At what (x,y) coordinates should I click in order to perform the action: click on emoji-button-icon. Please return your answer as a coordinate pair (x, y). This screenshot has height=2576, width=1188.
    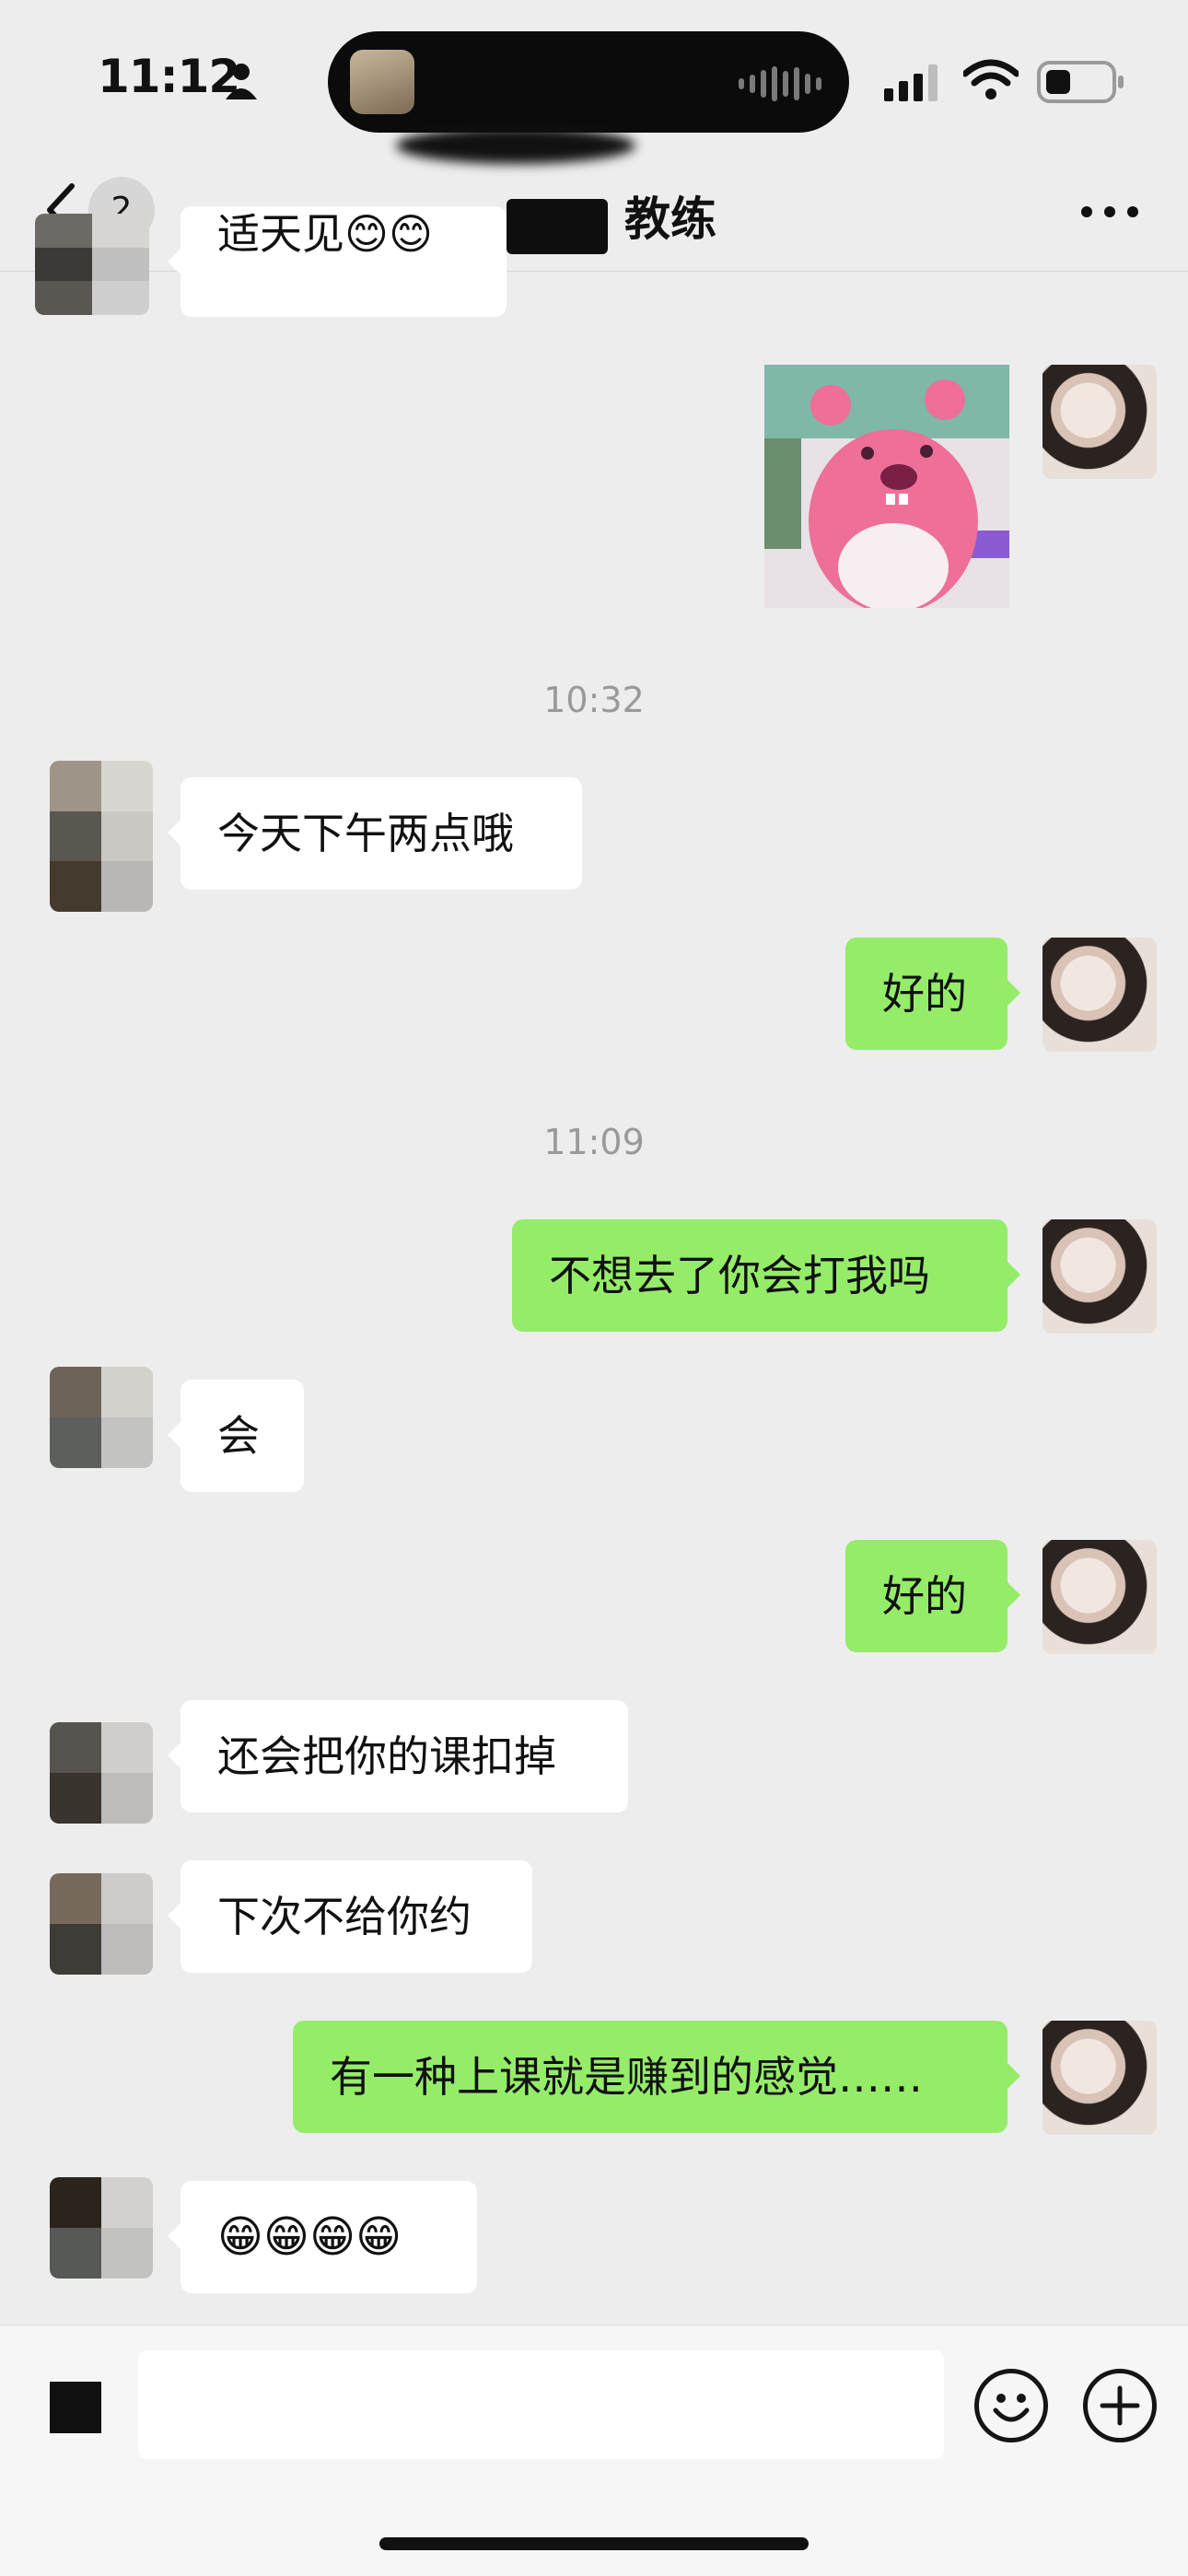
    Looking at the image, I should click on (1011, 2405).